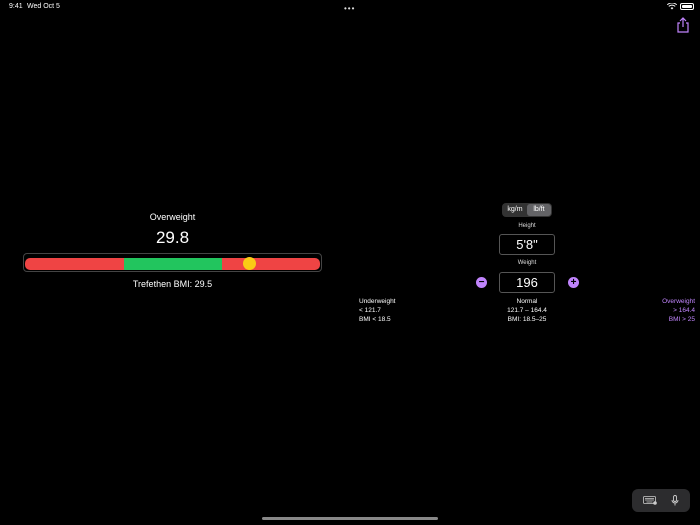  Describe the element at coordinates (74, 264) in the screenshot. I see `bmi-scale-underweight` at that location.